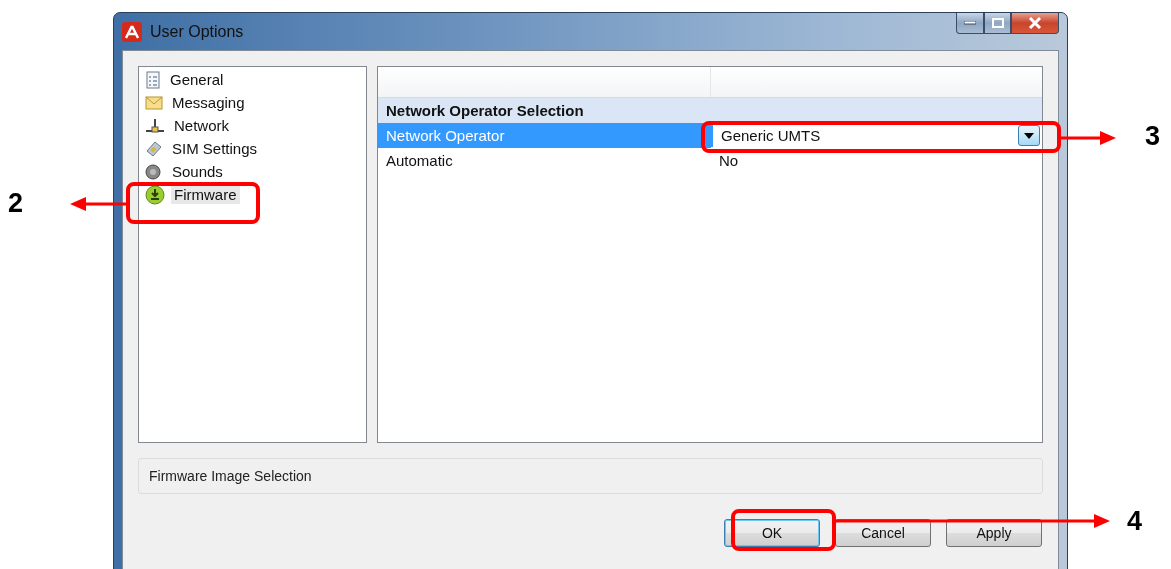  Describe the element at coordinates (883, 533) in the screenshot. I see `dialog-button: Cancel` at that location.